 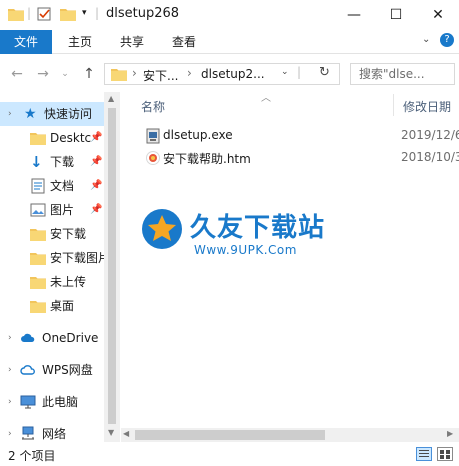 What do you see at coordinates (324, 72) in the screenshot?
I see `refresh-icon: ↻` at bounding box center [324, 72].